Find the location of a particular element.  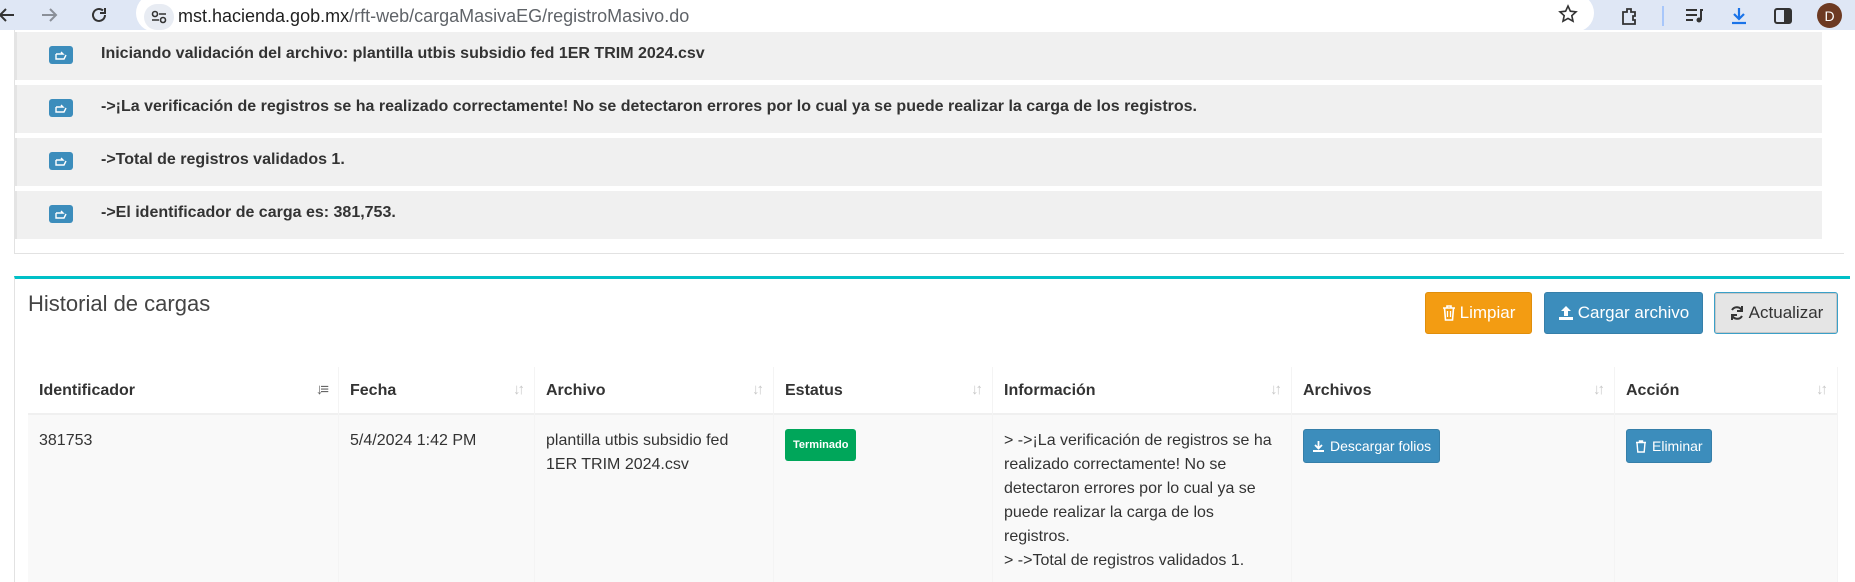

column-header-accion: Acción ↓↑ is located at coordinates (1726, 391).